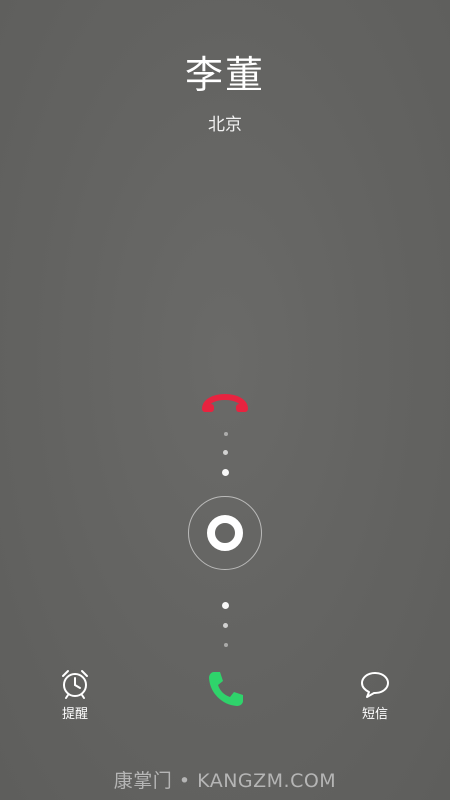 This screenshot has width=450, height=800. I want to click on remind-button: 提醒, so click(75, 695).